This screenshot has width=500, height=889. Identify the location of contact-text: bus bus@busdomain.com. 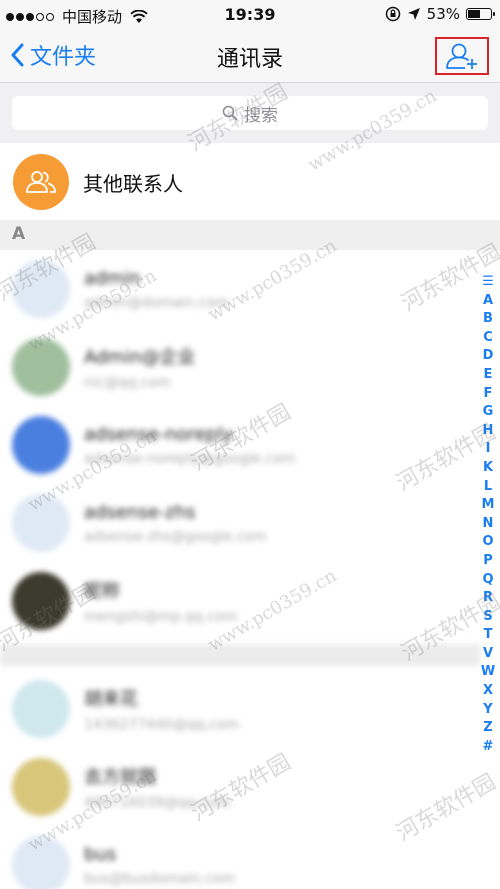
(159, 865).